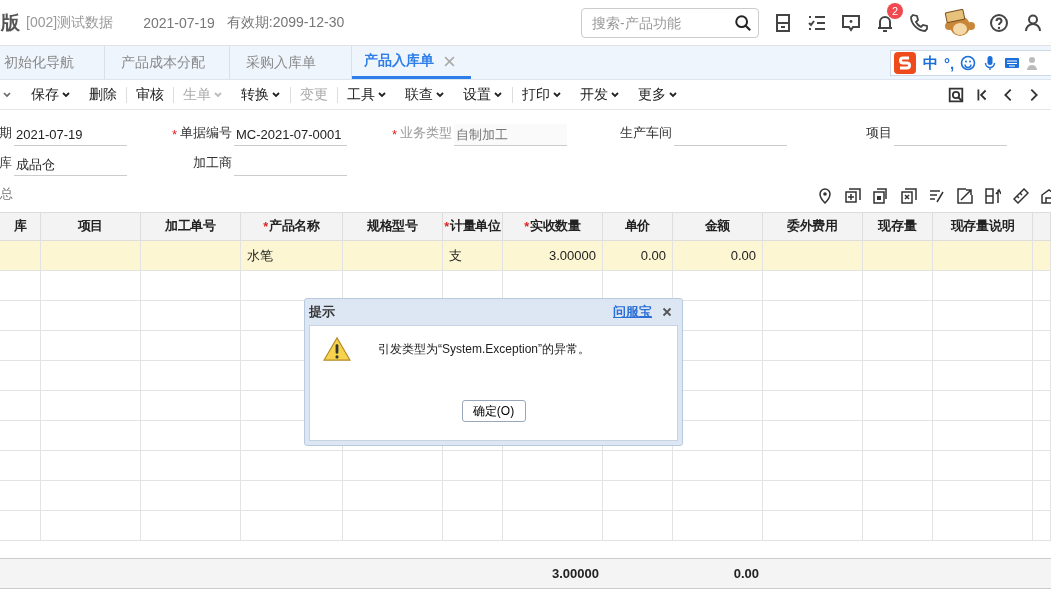 Image resolution: width=1051 pixels, height=589 pixels. What do you see at coordinates (292, 255) in the screenshot?
I see `table-cell: 水笔` at bounding box center [292, 255].